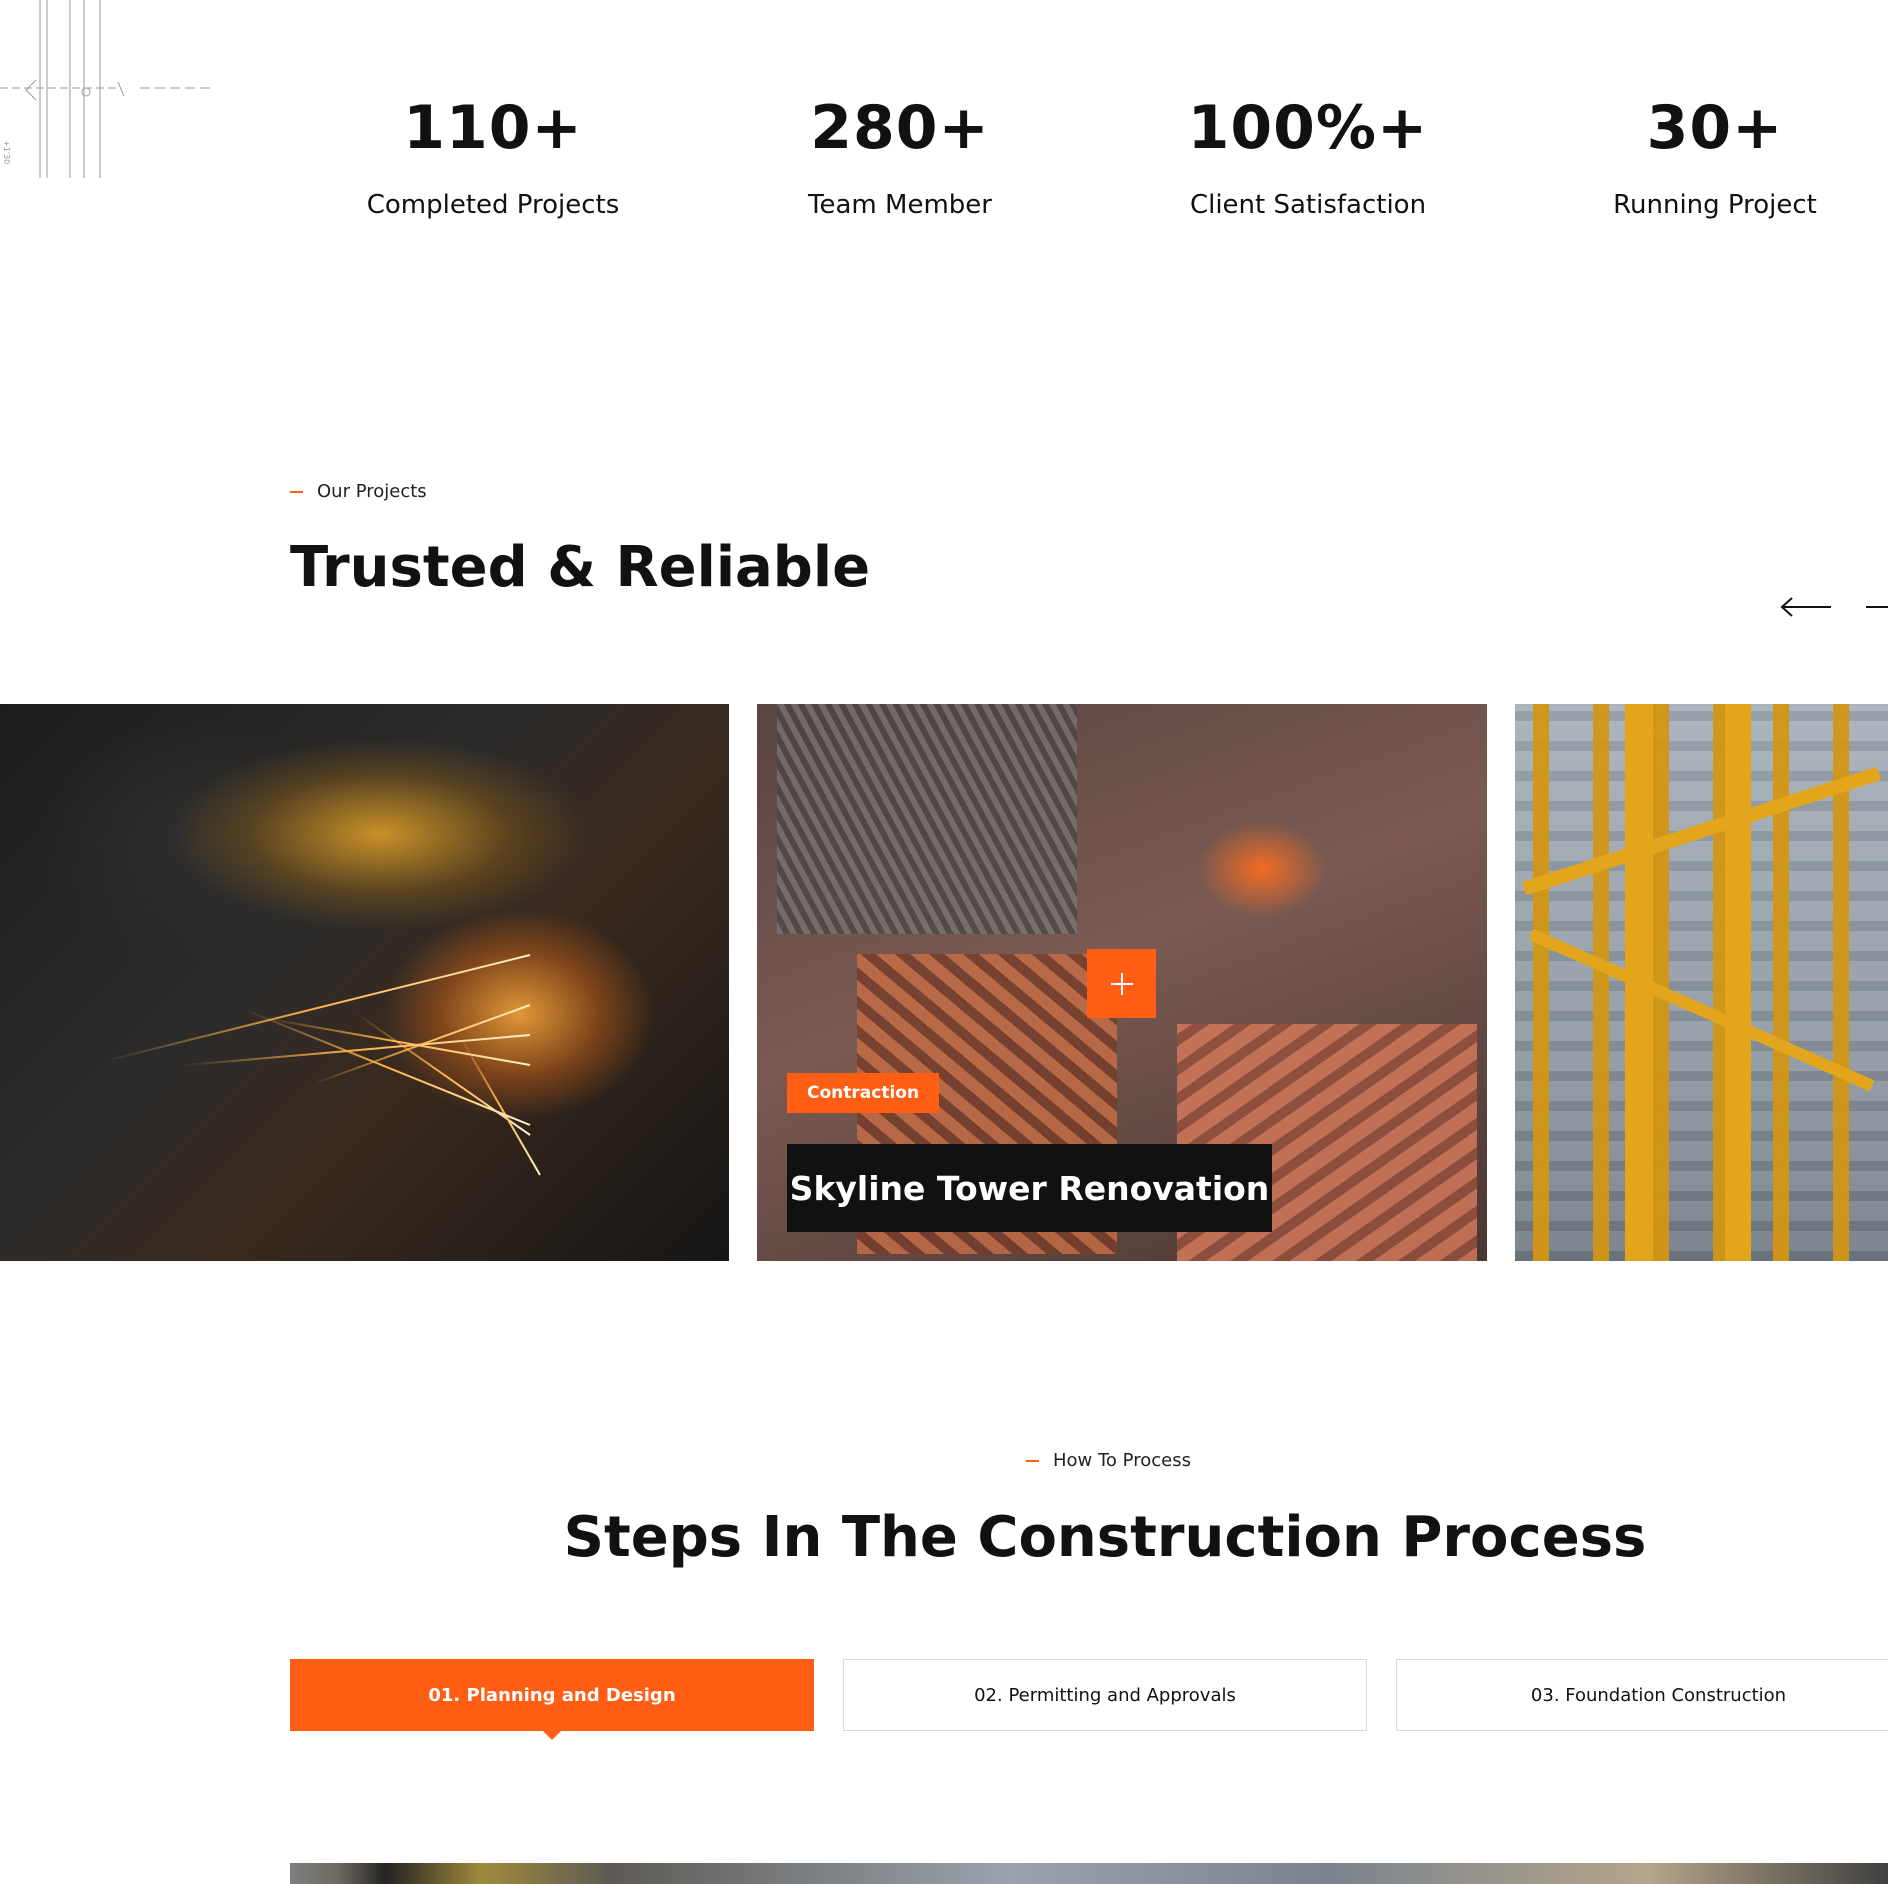  What do you see at coordinates (1029, 1188) in the screenshot?
I see `project-title-link: Skyline Tower Renovation` at bounding box center [1029, 1188].